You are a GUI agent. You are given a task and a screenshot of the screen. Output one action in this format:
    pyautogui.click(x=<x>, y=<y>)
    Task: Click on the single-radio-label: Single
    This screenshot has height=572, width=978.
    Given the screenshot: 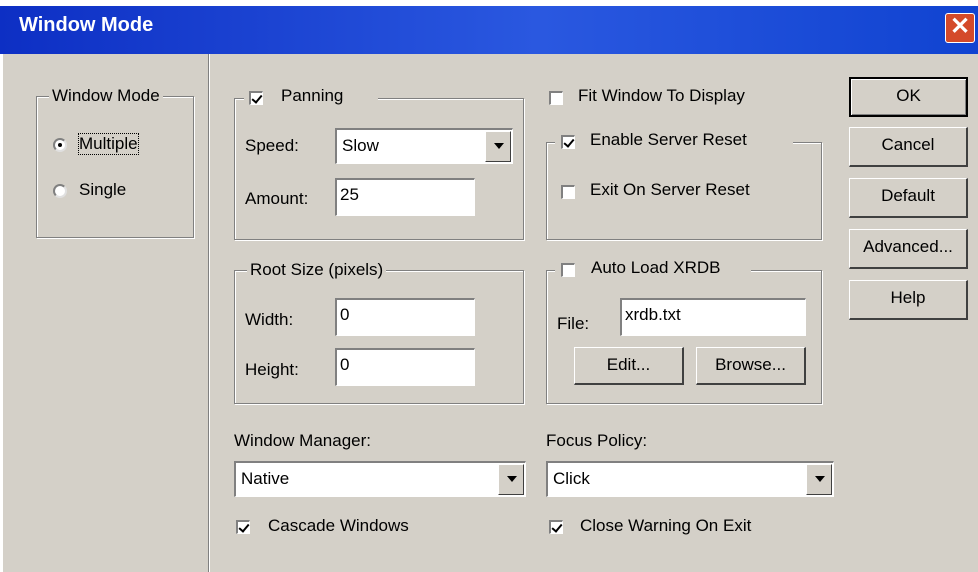 What is the action you would take?
    pyautogui.click(x=102, y=190)
    